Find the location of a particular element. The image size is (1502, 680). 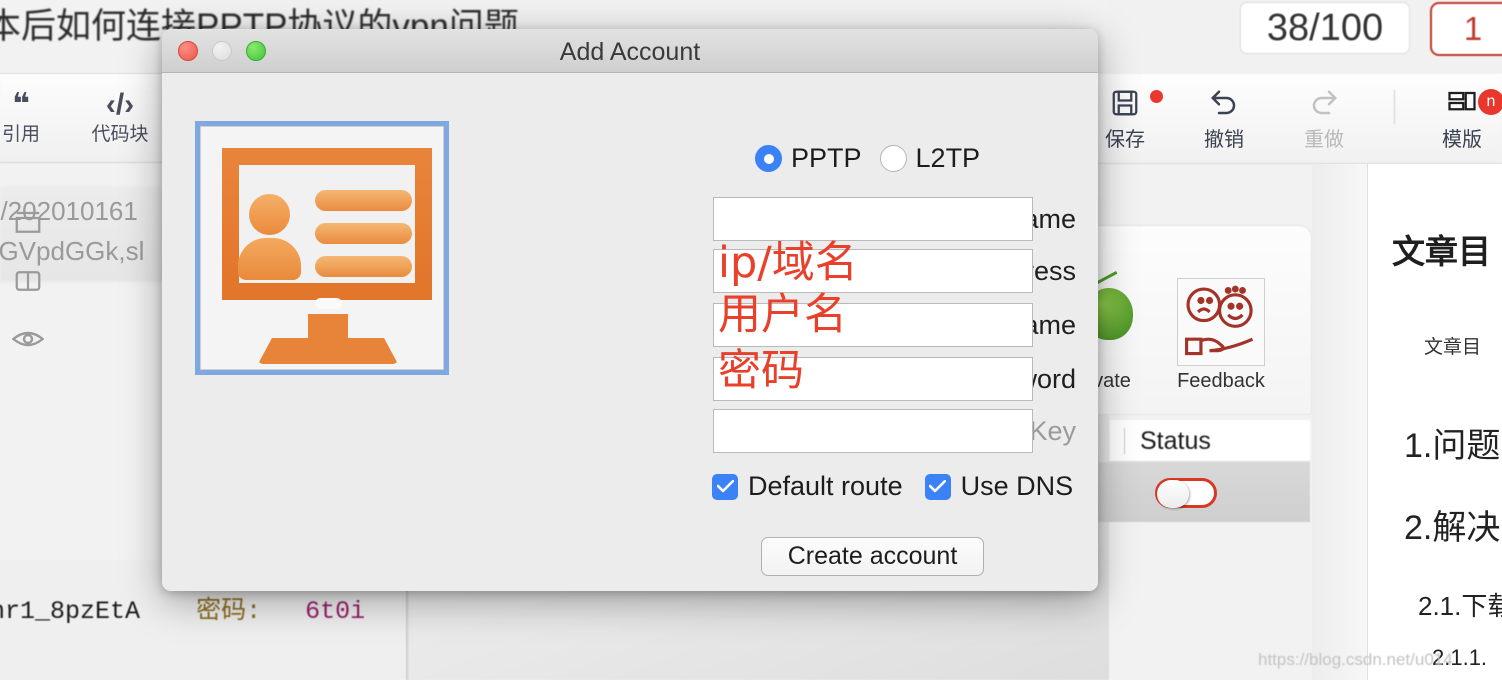

toolbar-button-code-block: ‹/› 代码块 is located at coordinates (120, 118).